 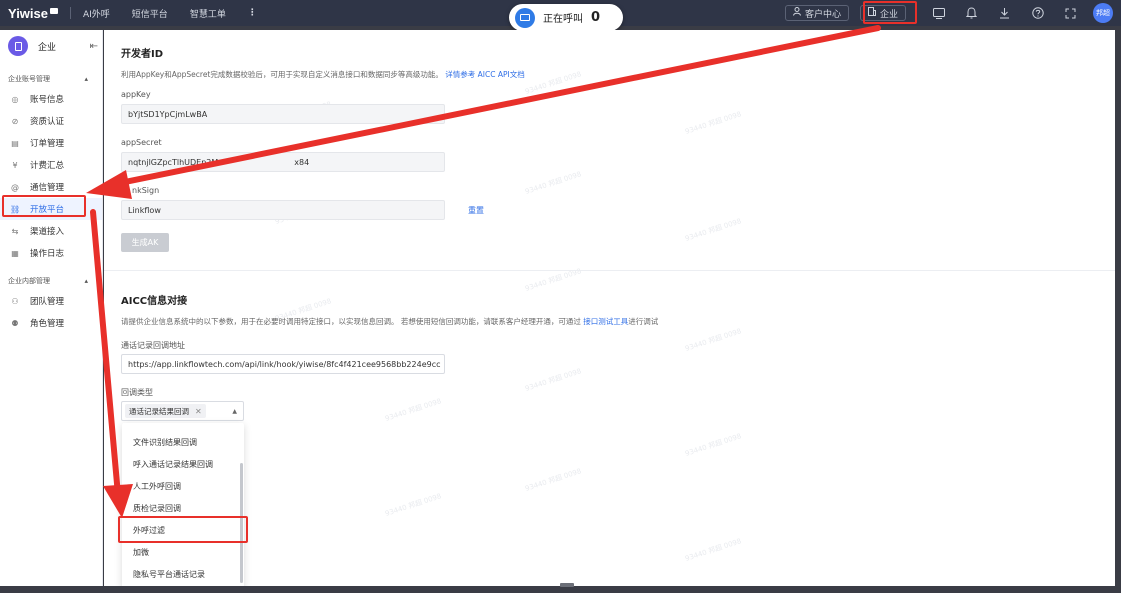 What do you see at coordinates (15, 323) in the screenshot?
I see `role-icon: ⚉` at bounding box center [15, 323].